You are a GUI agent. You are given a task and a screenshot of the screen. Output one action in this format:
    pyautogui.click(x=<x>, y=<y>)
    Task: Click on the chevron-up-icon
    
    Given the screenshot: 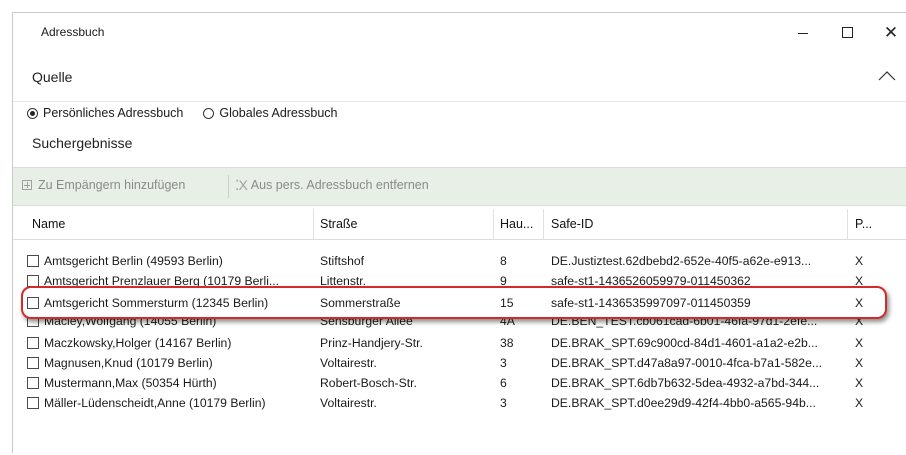 What is the action you would take?
    pyautogui.click(x=887, y=76)
    